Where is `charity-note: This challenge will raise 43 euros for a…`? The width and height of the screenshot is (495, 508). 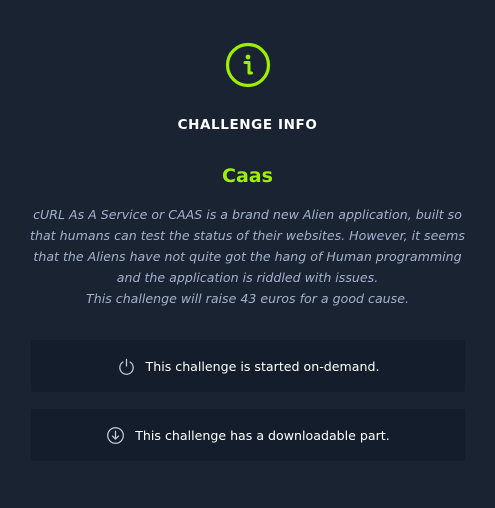
charity-note: This challenge will raise 43 euros for a… is located at coordinates (247, 298).